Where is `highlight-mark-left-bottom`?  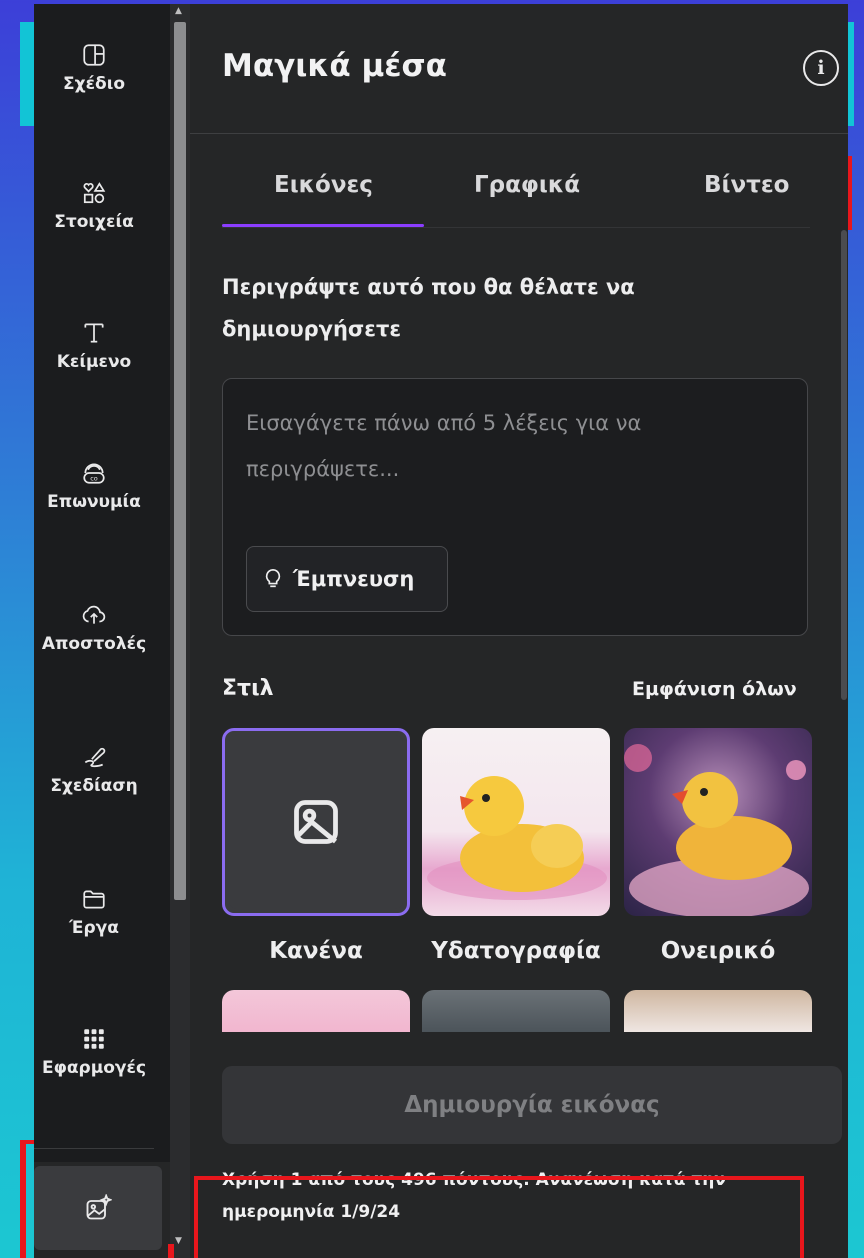 highlight-mark-left-bottom is located at coordinates (171, 1251).